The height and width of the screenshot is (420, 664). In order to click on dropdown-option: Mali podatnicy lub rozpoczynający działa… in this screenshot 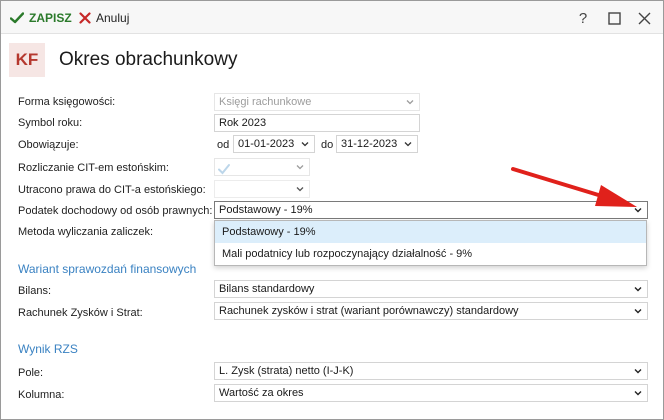, I will do `click(430, 254)`.